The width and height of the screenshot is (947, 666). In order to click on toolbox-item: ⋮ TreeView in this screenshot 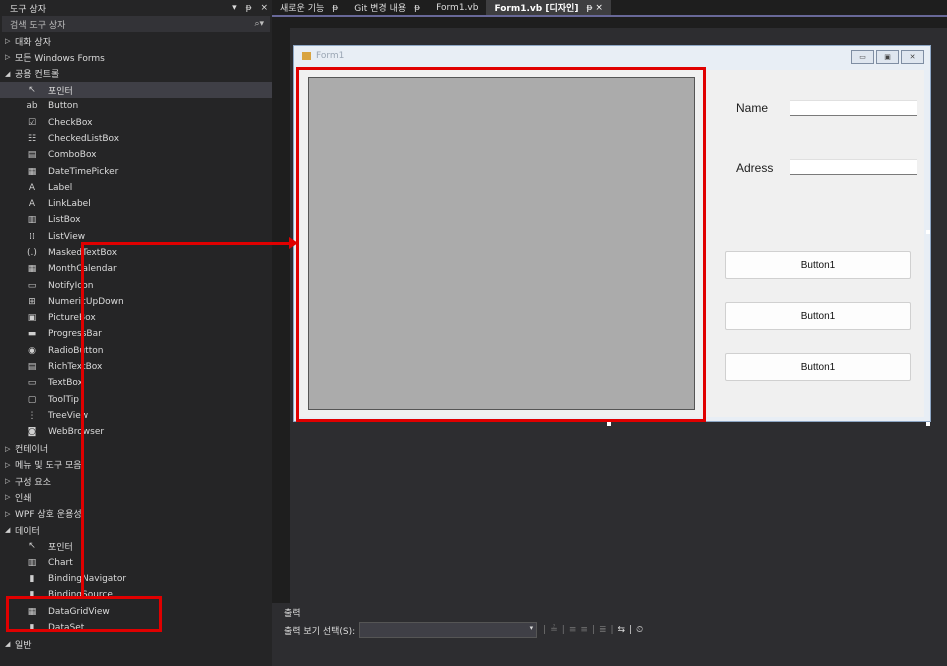, I will do `click(136, 416)`.